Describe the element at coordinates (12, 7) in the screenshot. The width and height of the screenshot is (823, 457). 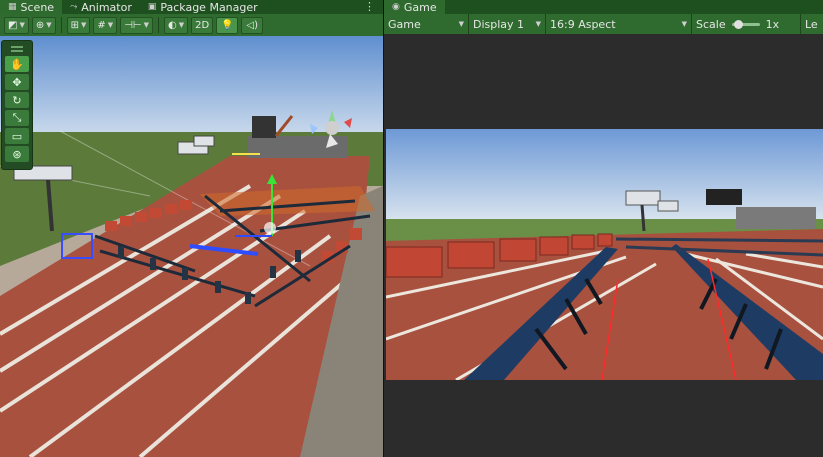
I see `grid-icon: ▦` at that location.